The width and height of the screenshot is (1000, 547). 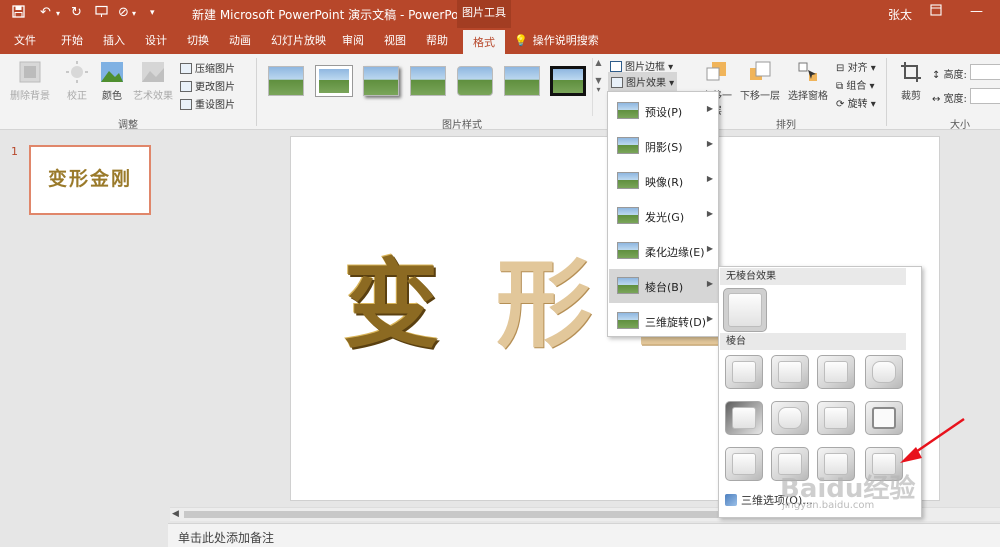 What do you see at coordinates (808, 96) in the screenshot?
I see `selection-pane-label: 选择窗格` at bounding box center [808, 96].